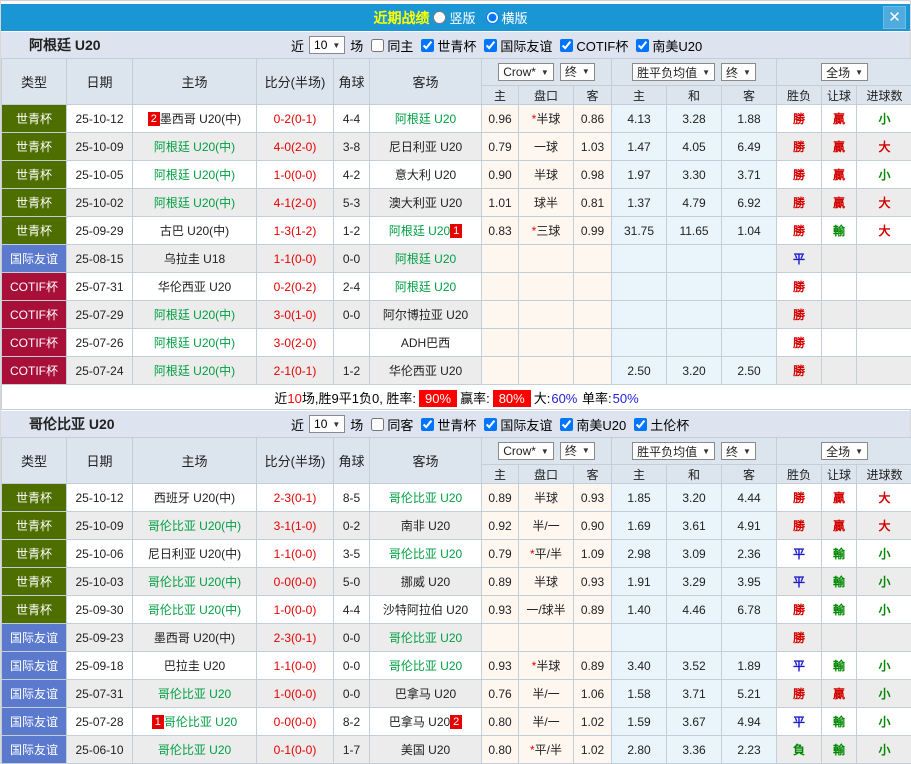 Image resolution: width=911 pixels, height=764 pixels. Describe the element at coordinates (594, 398) in the screenshot. I see `summary-part: 单率:` at that location.